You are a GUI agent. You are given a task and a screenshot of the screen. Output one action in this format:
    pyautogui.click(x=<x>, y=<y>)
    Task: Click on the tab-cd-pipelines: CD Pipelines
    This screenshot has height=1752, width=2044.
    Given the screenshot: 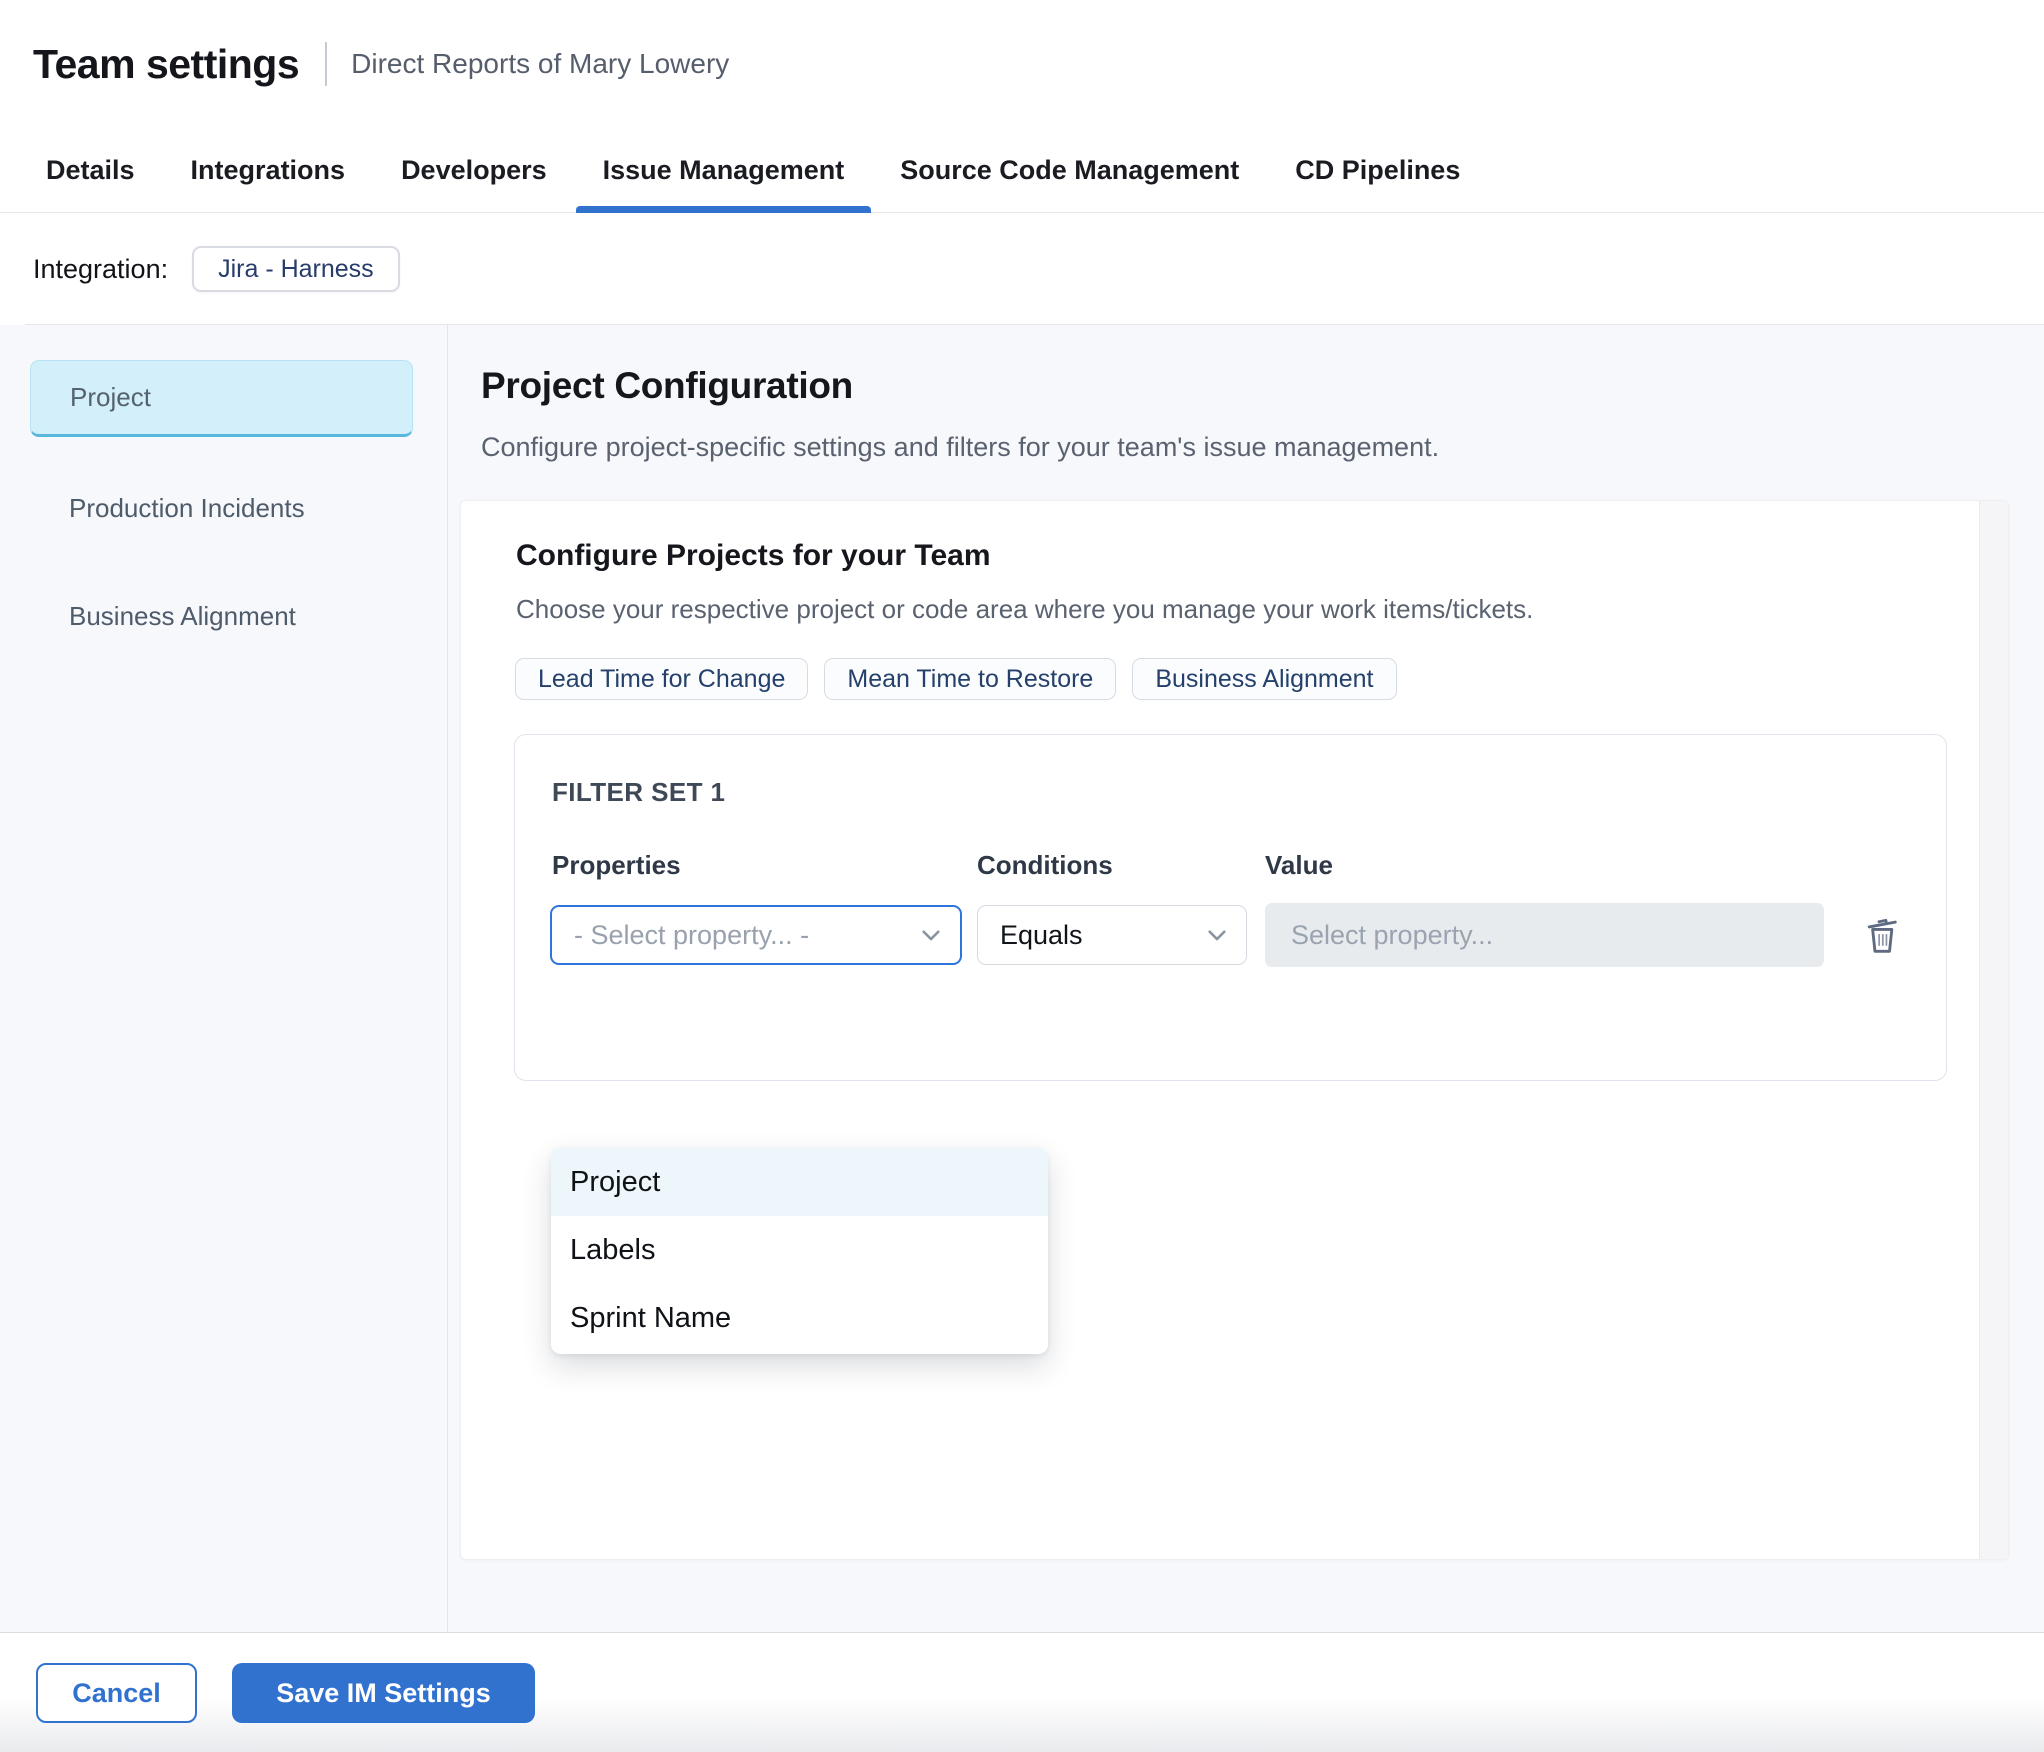 What is the action you would take?
    pyautogui.click(x=1377, y=170)
    